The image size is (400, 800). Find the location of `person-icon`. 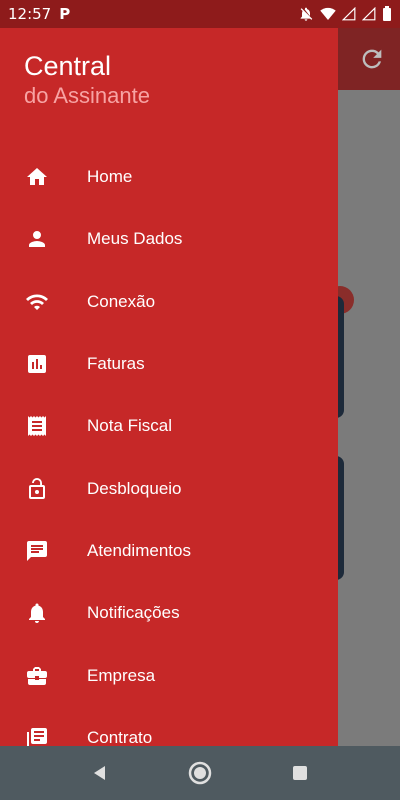

person-icon is located at coordinates (37, 239).